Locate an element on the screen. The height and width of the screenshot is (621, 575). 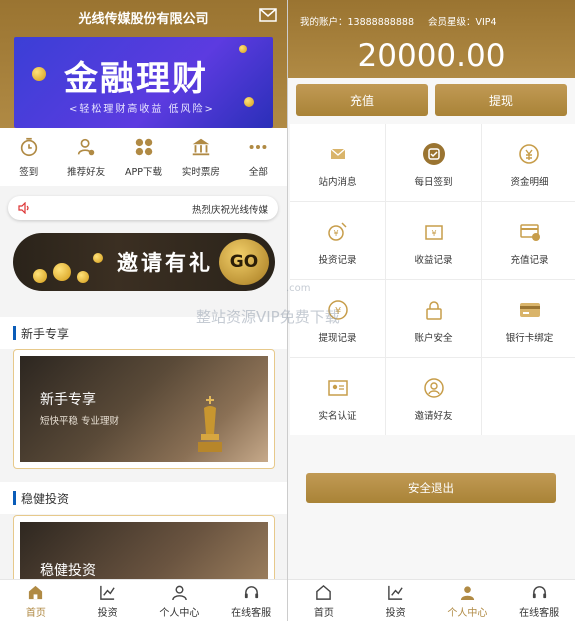
product-card-newbie: 新手专享 短快平稳 专业理财 is located at coordinates (144, 409).